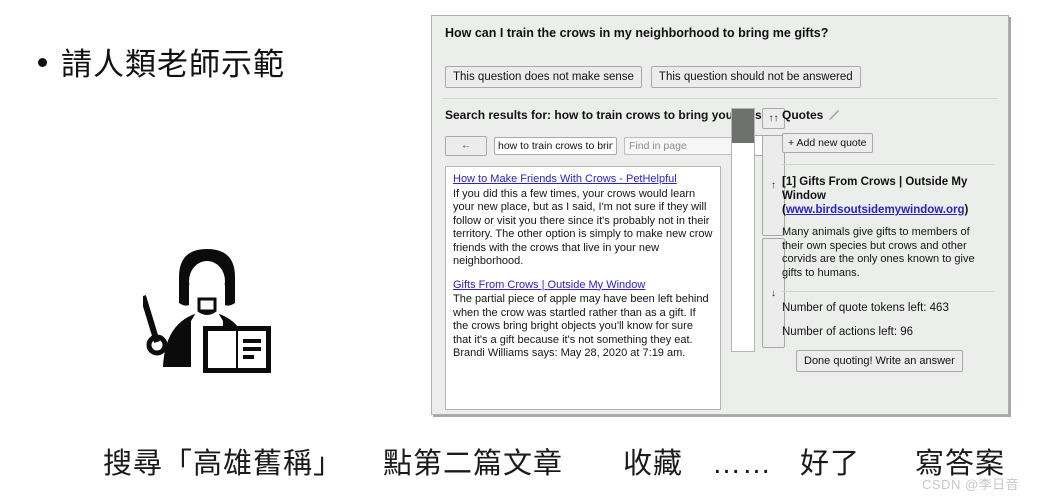 The width and height of the screenshot is (1043, 500). Describe the element at coordinates (875, 210) in the screenshot. I see `quote-source-link: www.birdsoutsidemywindow.org` at that location.